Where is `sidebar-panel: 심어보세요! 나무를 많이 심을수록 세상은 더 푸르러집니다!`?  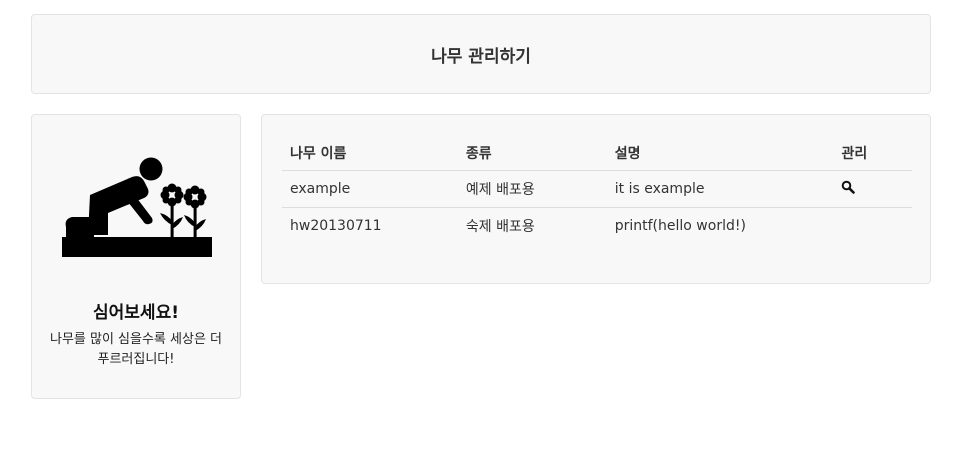
sidebar-panel: 심어보세요! 나무를 많이 심을수록 세상은 더 푸르러집니다! is located at coordinates (136, 256).